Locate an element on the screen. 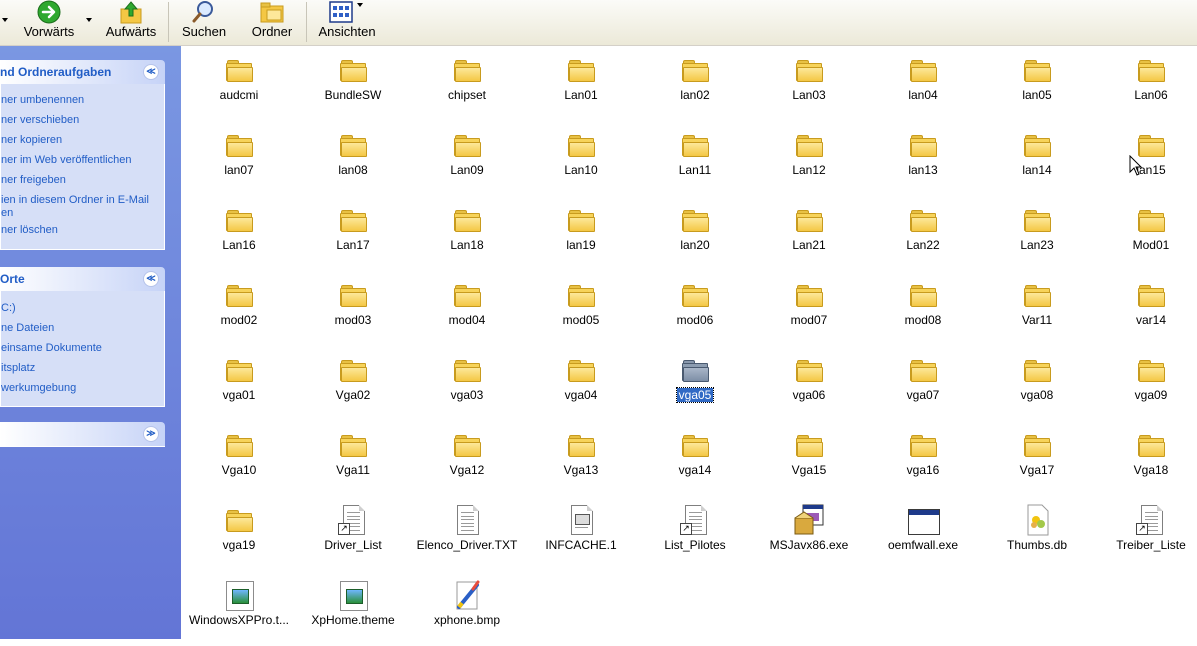 This screenshot has height=646, width=1197. file-item: ↗ Treiber_Liste is located at coordinates (1145, 533).